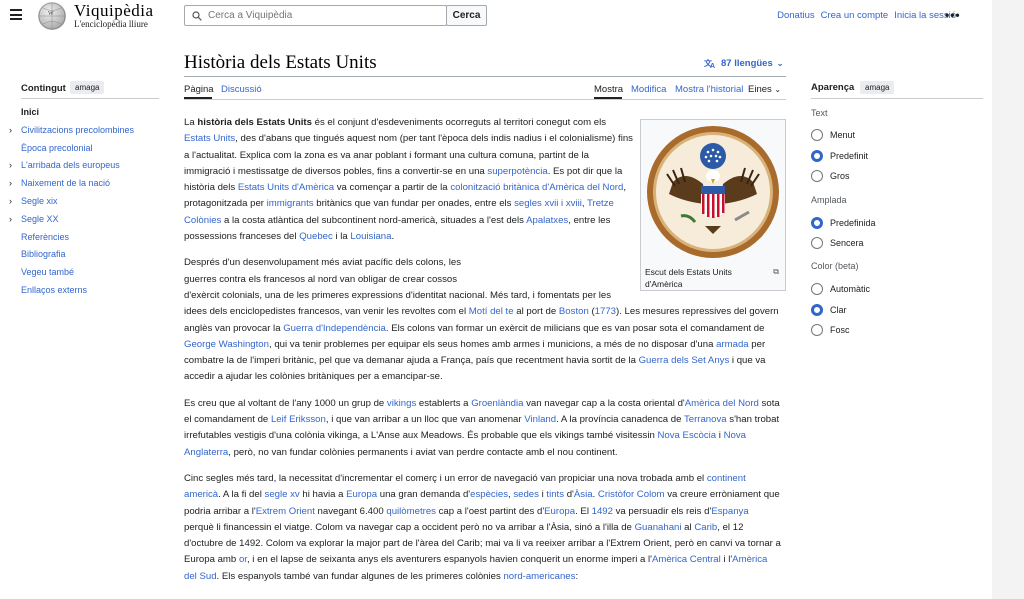 The width and height of the screenshot is (1024, 599). Describe the element at coordinates (491, 311) in the screenshot. I see `wiki-link: Motí del te` at that location.